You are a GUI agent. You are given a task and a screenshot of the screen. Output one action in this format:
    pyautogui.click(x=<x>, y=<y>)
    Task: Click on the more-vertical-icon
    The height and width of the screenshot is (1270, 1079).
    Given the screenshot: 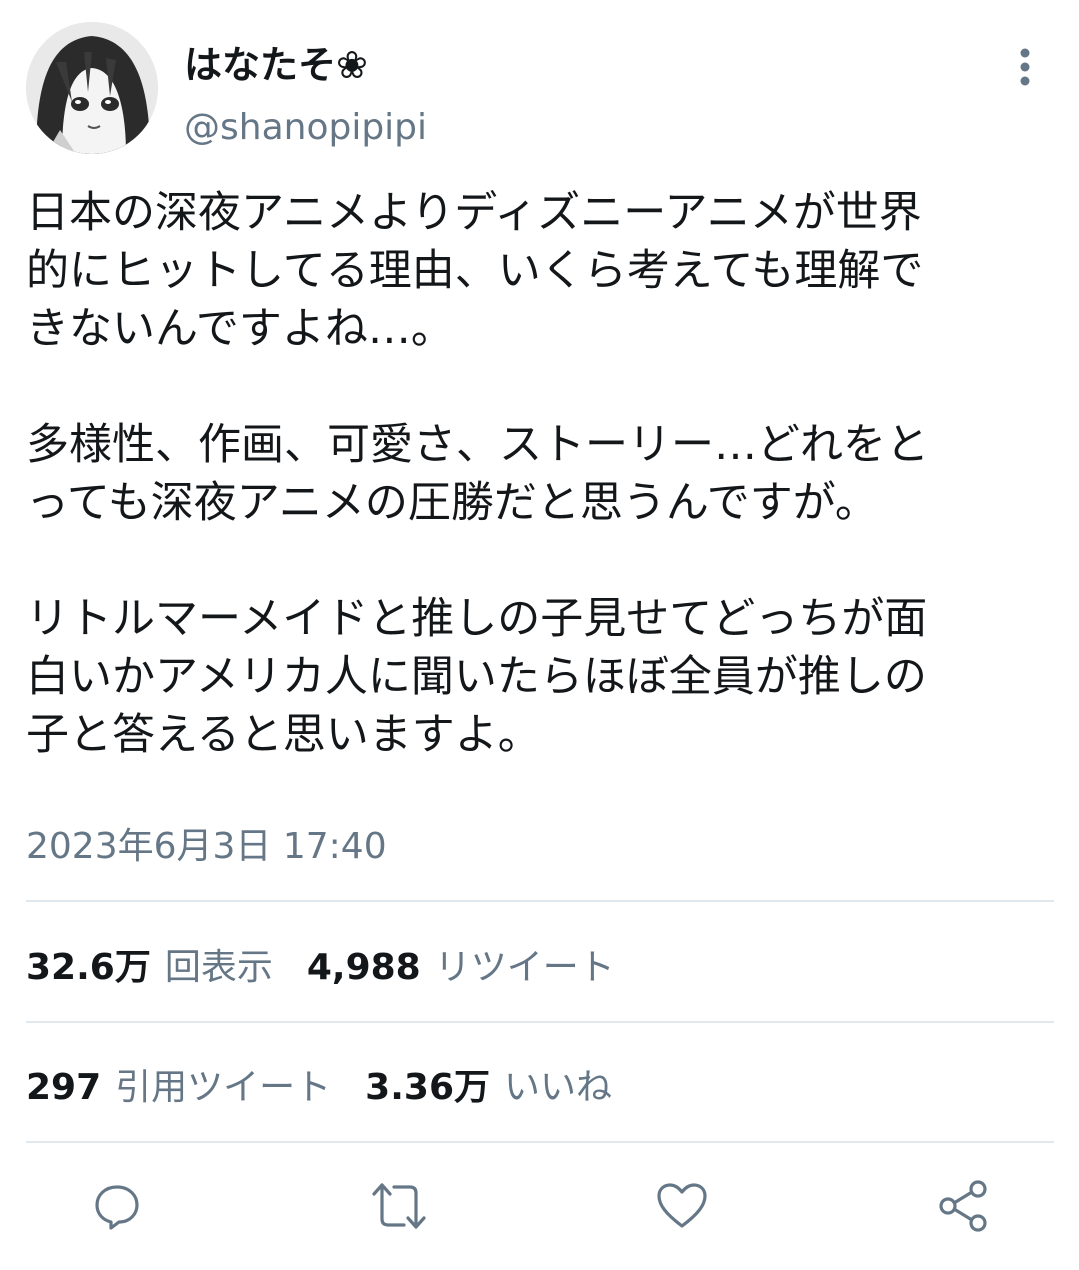 What is the action you would take?
    pyautogui.click(x=1025, y=67)
    